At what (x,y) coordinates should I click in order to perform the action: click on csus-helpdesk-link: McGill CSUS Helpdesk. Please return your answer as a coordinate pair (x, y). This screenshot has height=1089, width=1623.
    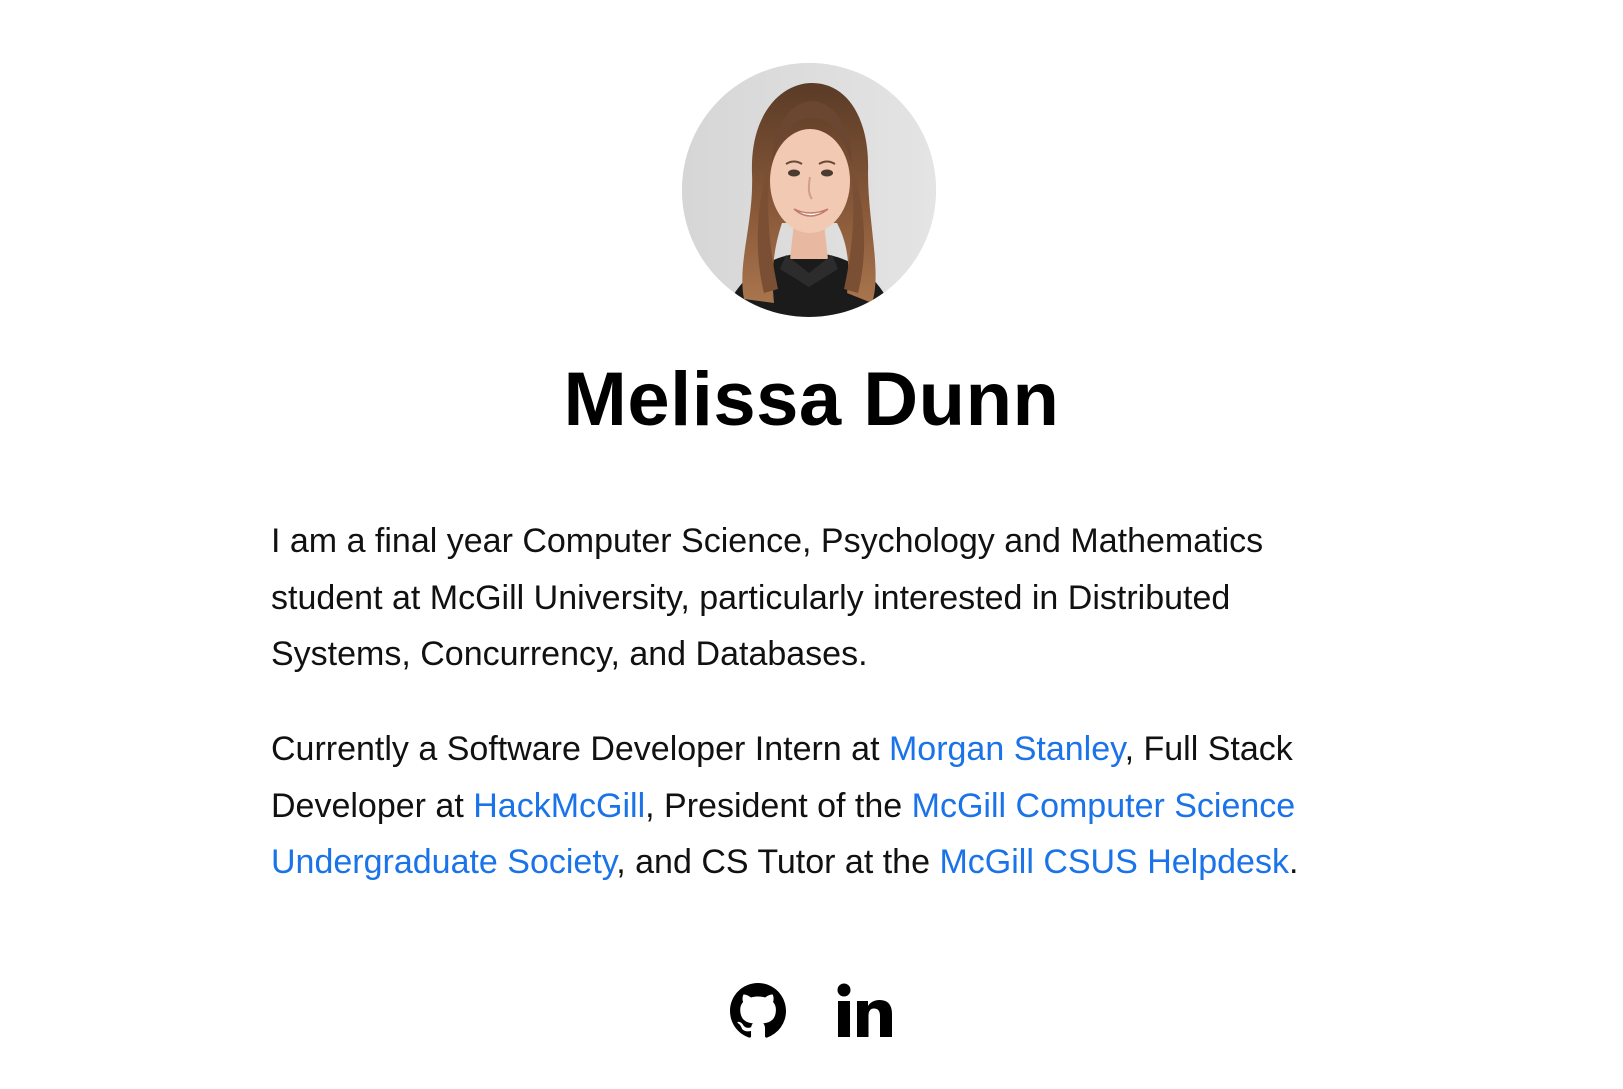
    Looking at the image, I should click on (1114, 862).